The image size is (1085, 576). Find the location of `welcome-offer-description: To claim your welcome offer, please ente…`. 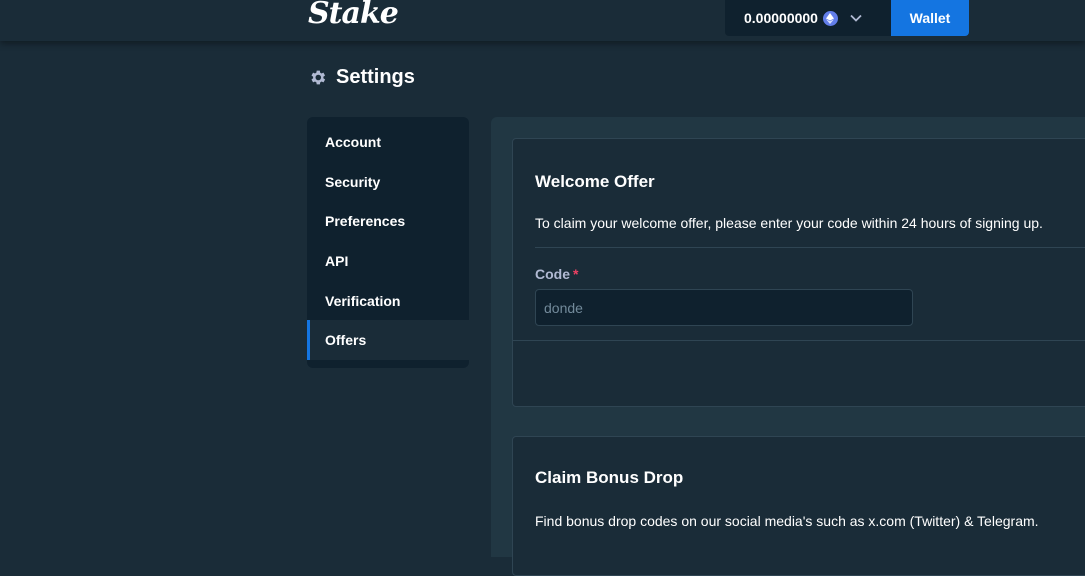

welcome-offer-description: To claim your welcome offer, please ente… is located at coordinates (789, 223).